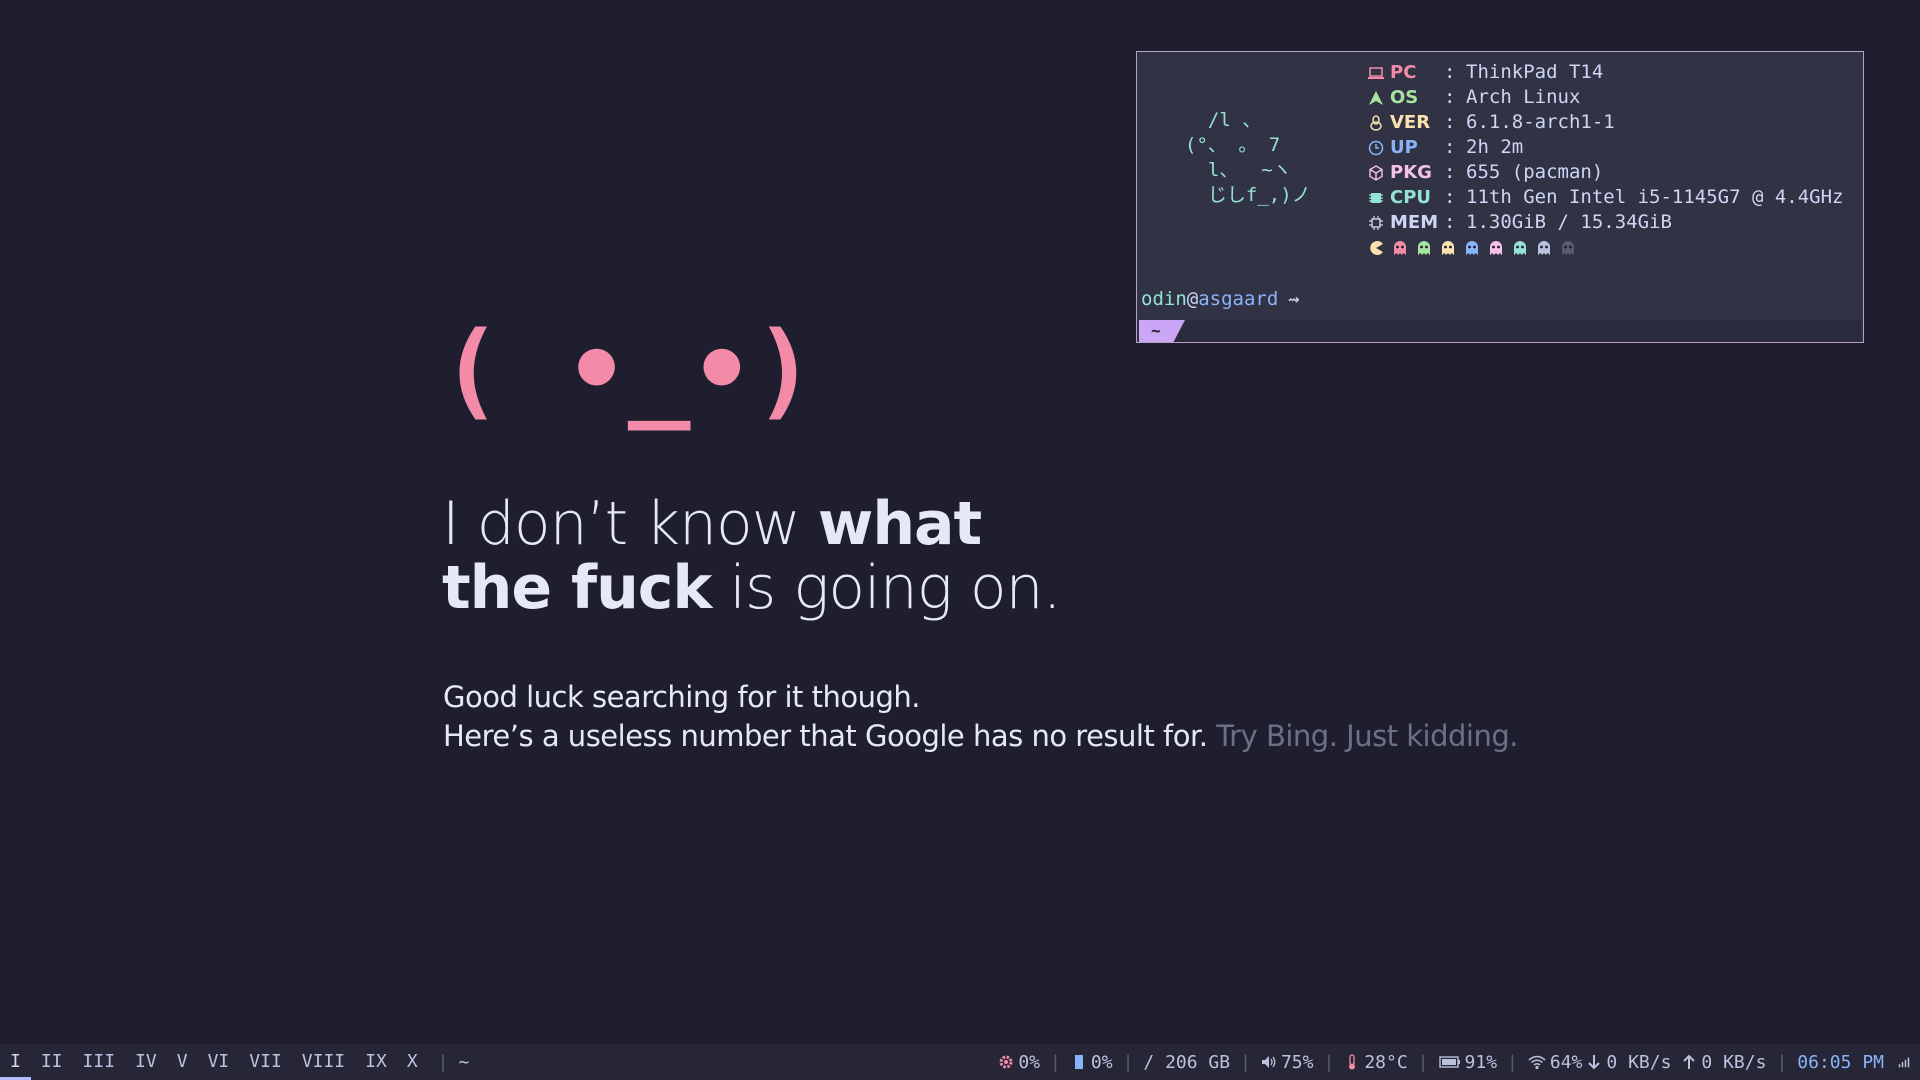  I want to click on color-palette-row, so click(1606, 247).